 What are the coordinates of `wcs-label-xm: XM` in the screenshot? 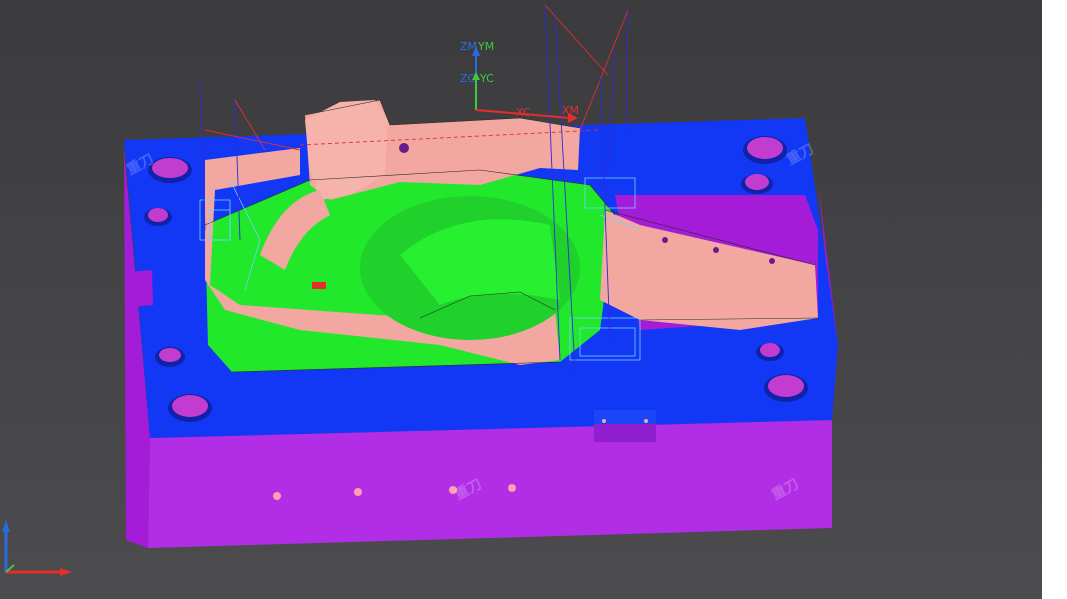 It's located at (570, 110).